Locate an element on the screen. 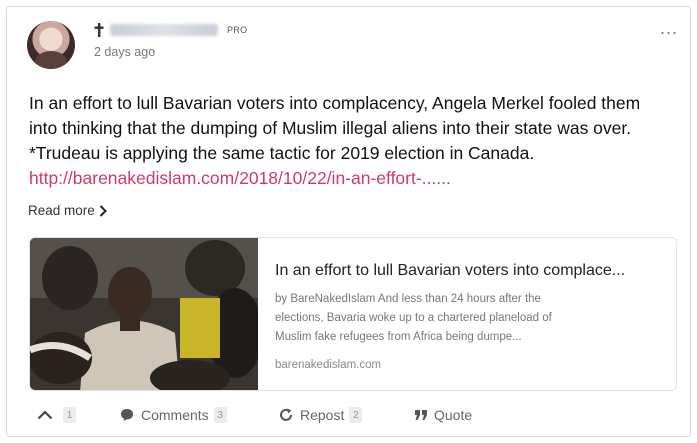 Image resolution: width=697 pixels, height=443 pixels. post-actions: 1 Comments 3 Repost 2 Quote is located at coordinates (348, 421).